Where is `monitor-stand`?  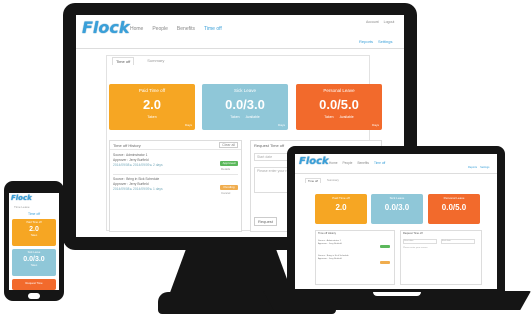
monitor-stand is located at coordinates (231, 274).